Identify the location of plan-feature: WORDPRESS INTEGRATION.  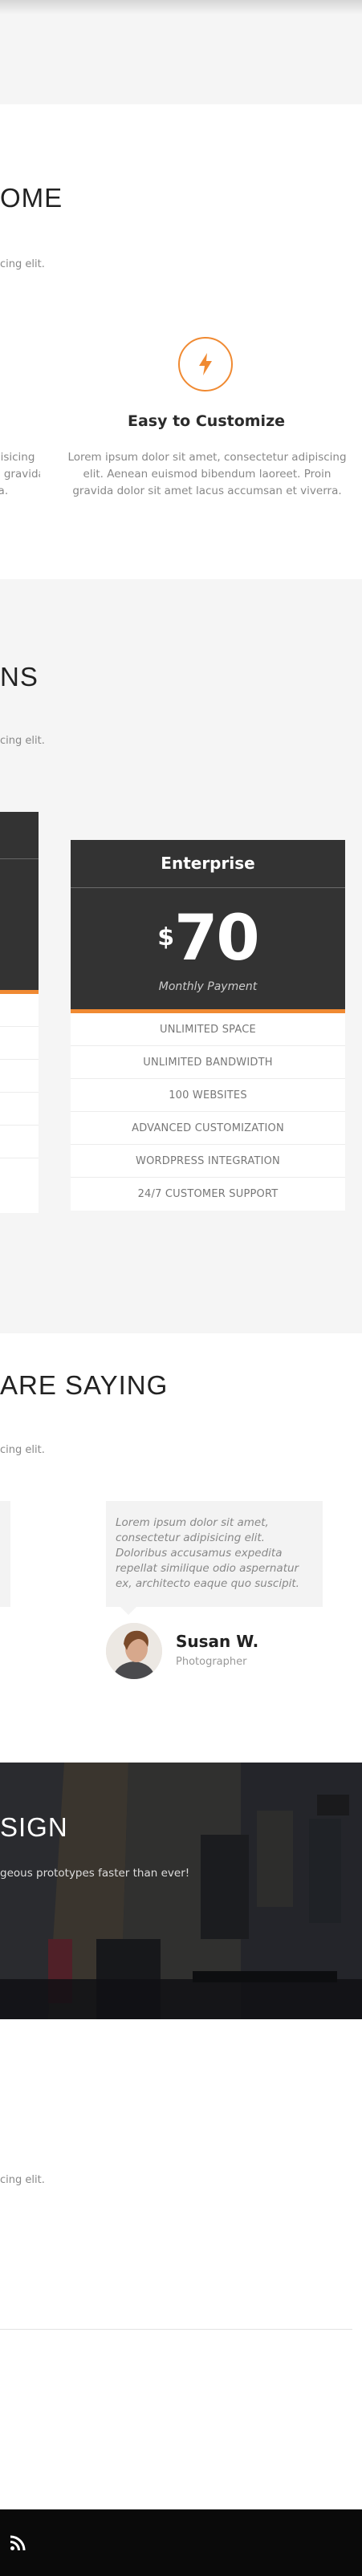
(208, 1161).